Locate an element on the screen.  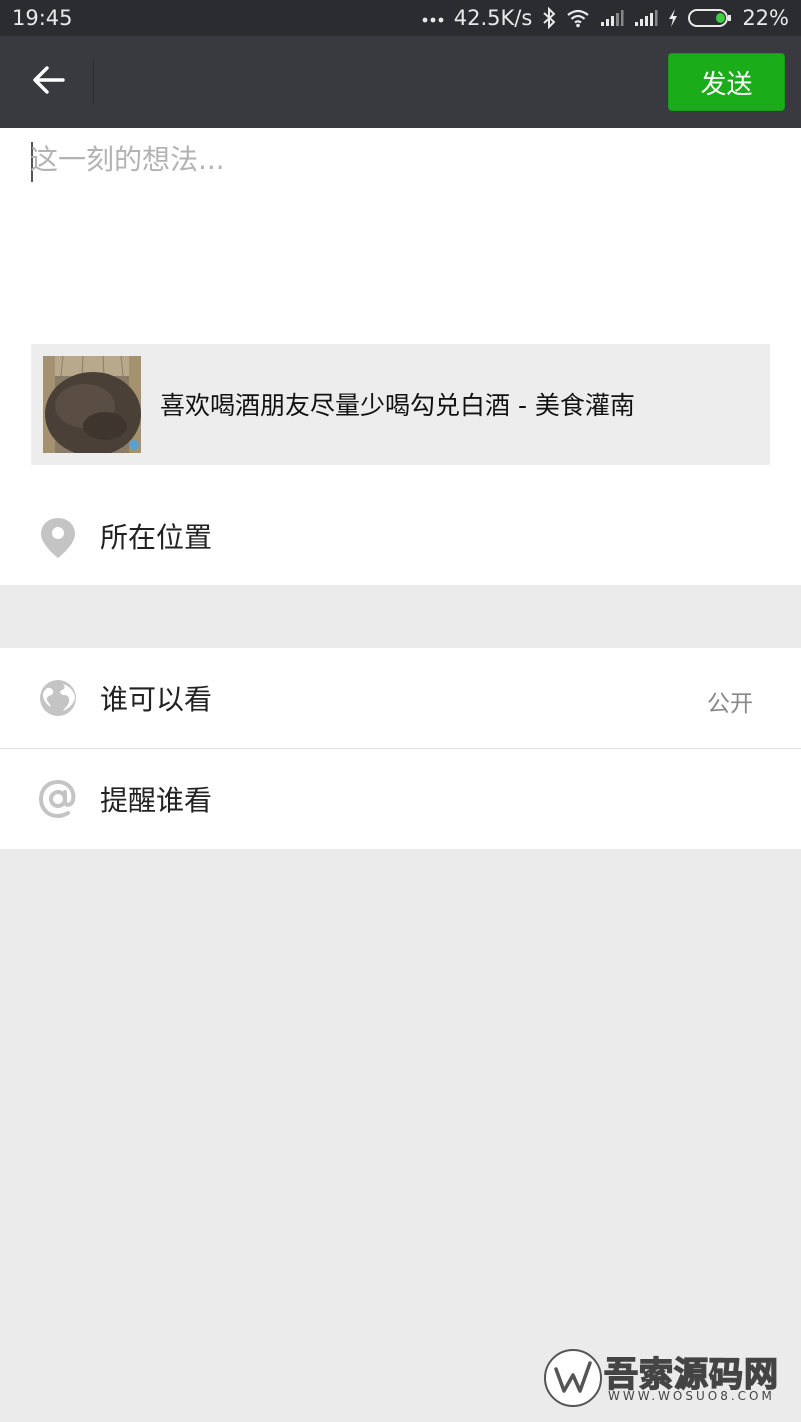
bluetooth-icon is located at coordinates (549, 18).